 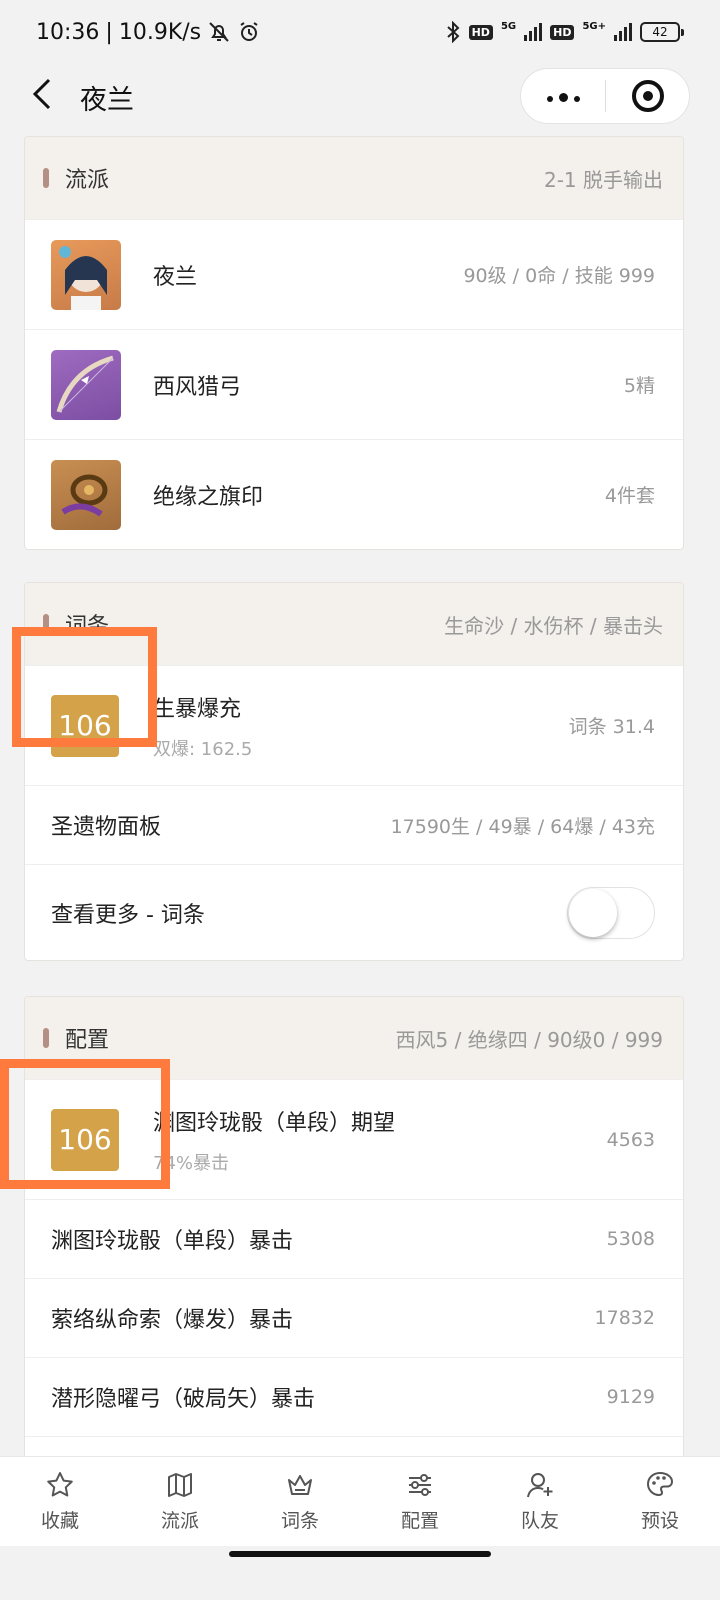 What do you see at coordinates (660, 1484) in the screenshot?
I see `palette-icon` at bounding box center [660, 1484].